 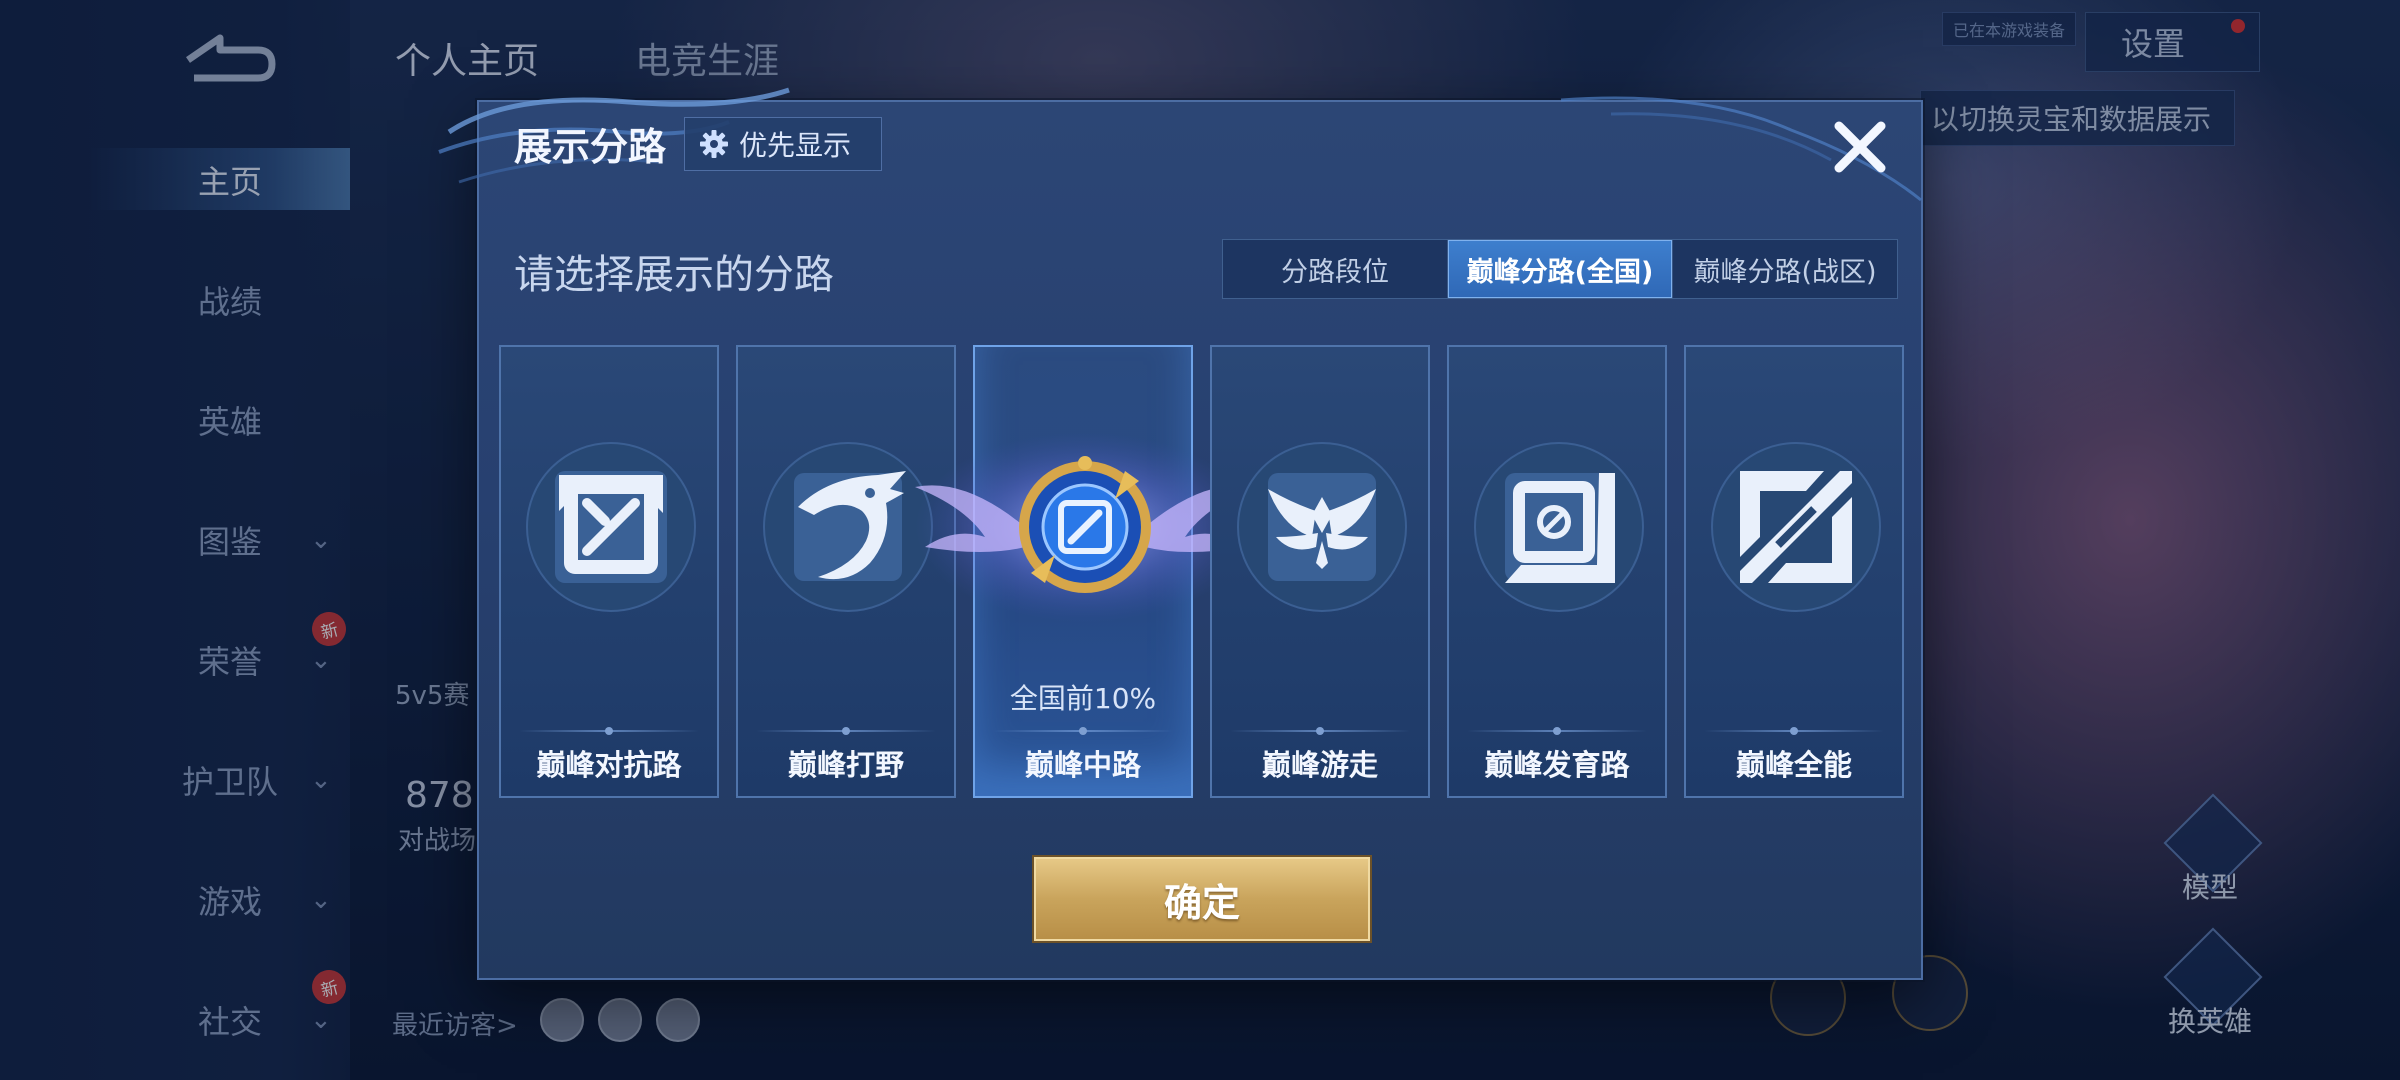 What do you see at coordinates (1085, 524) in the screenshot?
I see `mid-lane-emblem-icon` at bounding box center [1085, 524].